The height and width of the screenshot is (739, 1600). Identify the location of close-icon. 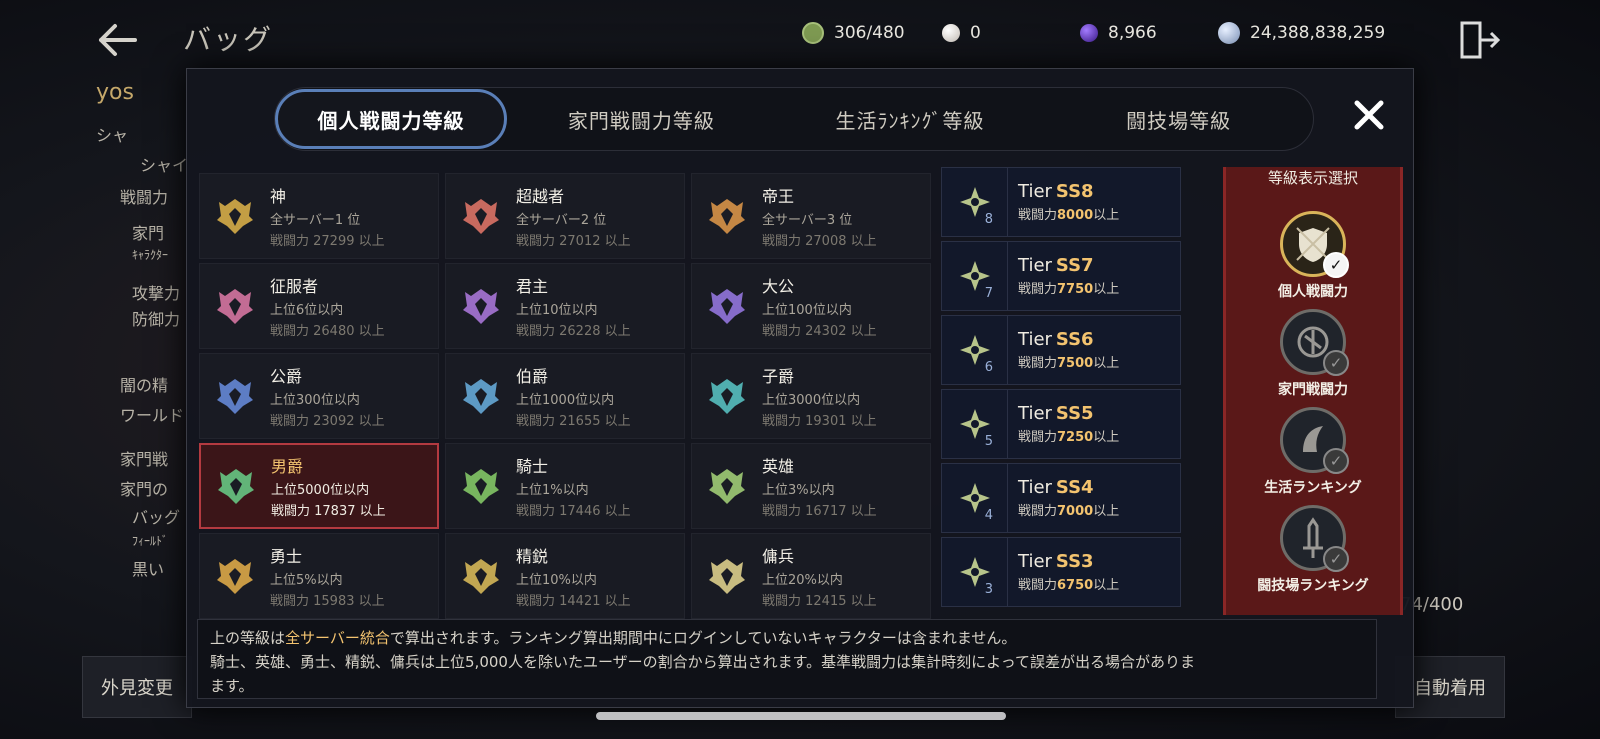
(1369, 115).